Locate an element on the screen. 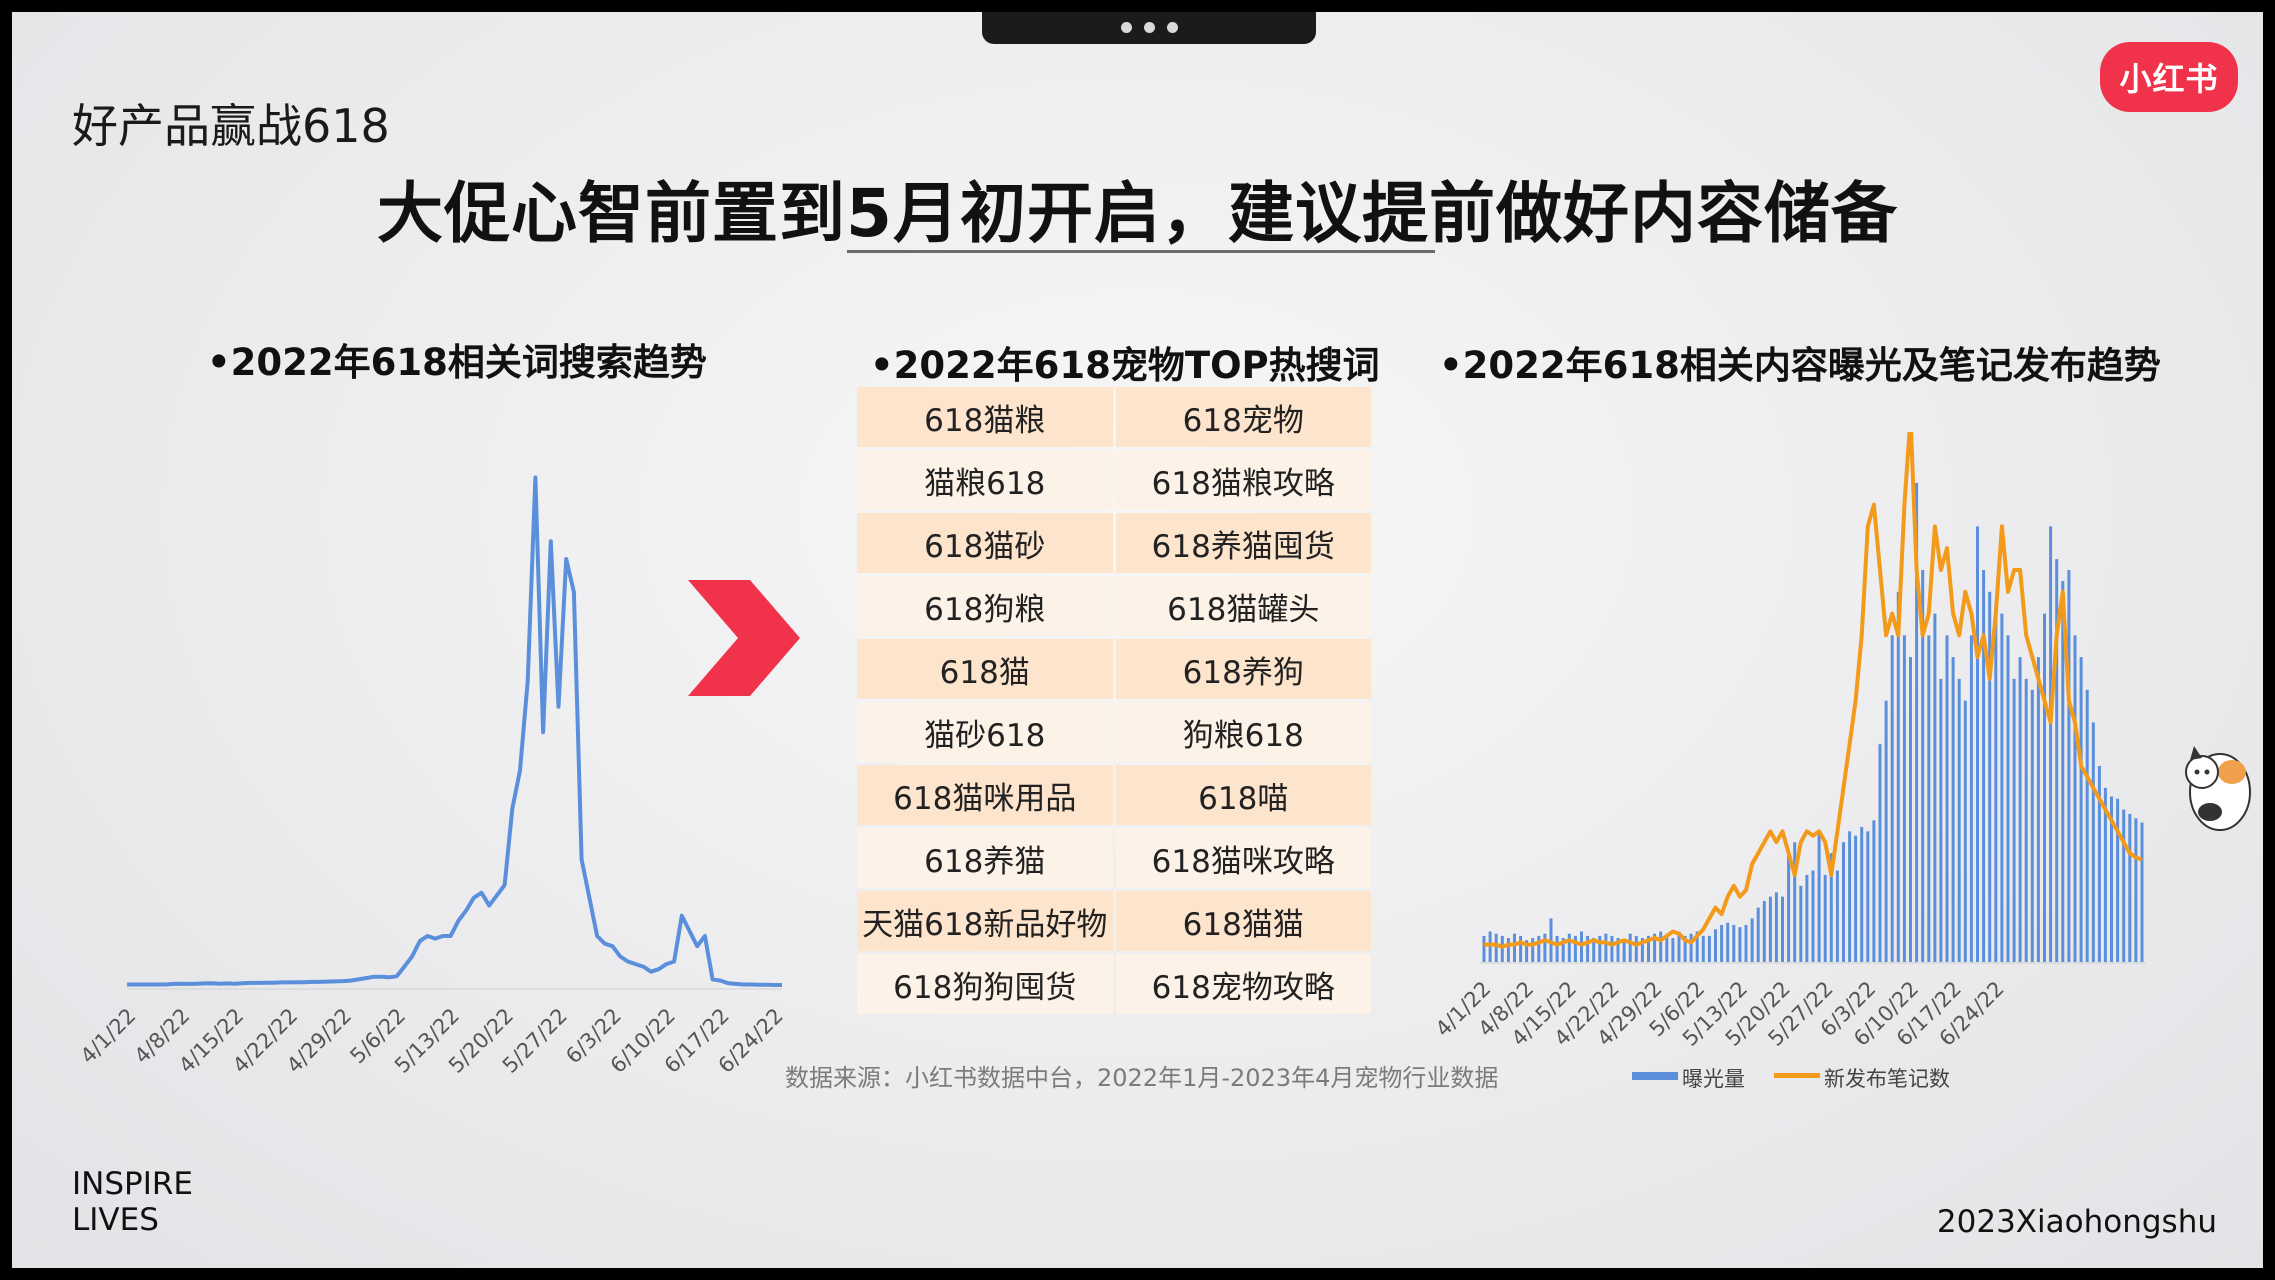 The height and width of the screenshot is (1280, 2275). search-trend-line is located at coordinates (454, 731).